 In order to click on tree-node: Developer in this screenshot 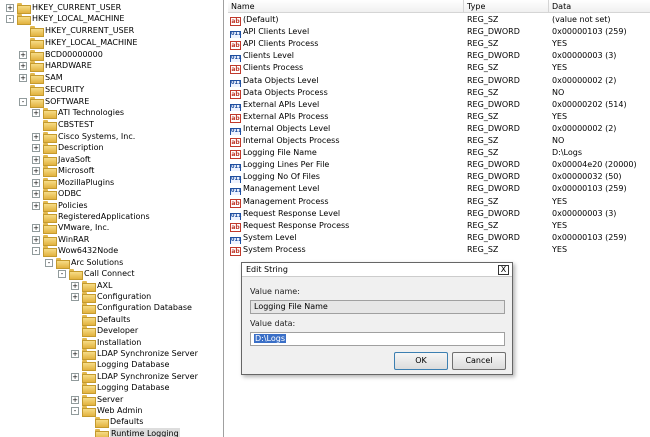, I will do `click(104, 331)`.